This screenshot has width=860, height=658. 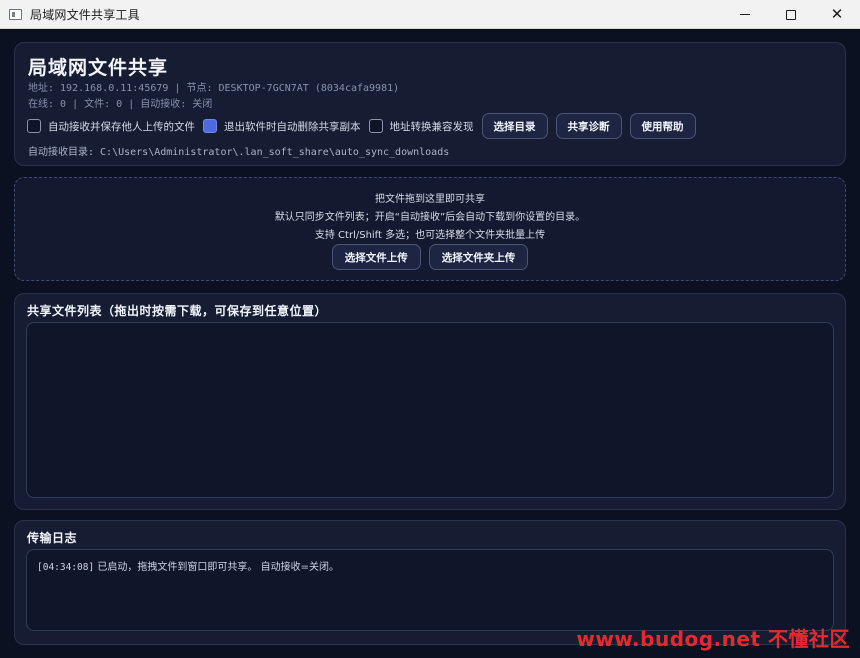 I want to click on close-icon: ✕, so click(x=837, y=14).